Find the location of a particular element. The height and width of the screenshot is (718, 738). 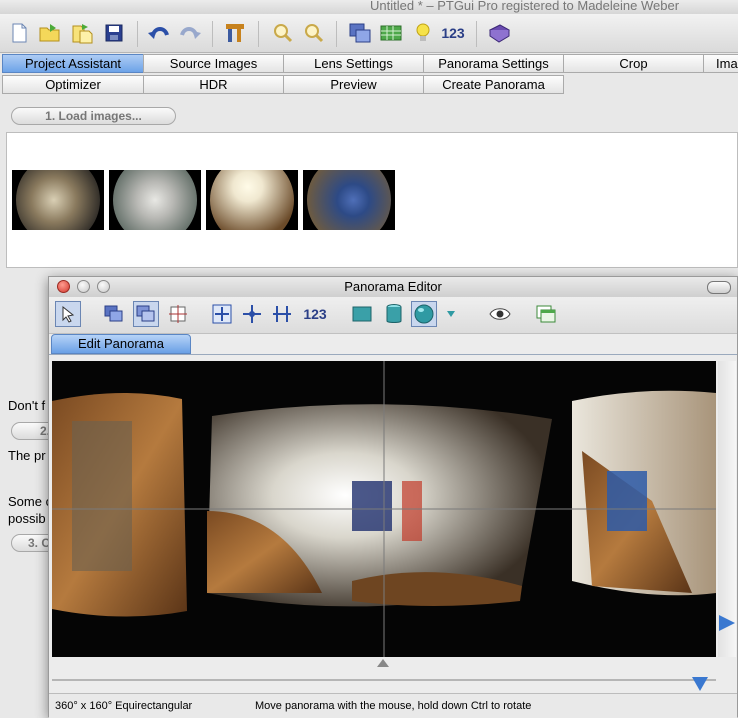

slider-groove is located at coordinates (384, 680).